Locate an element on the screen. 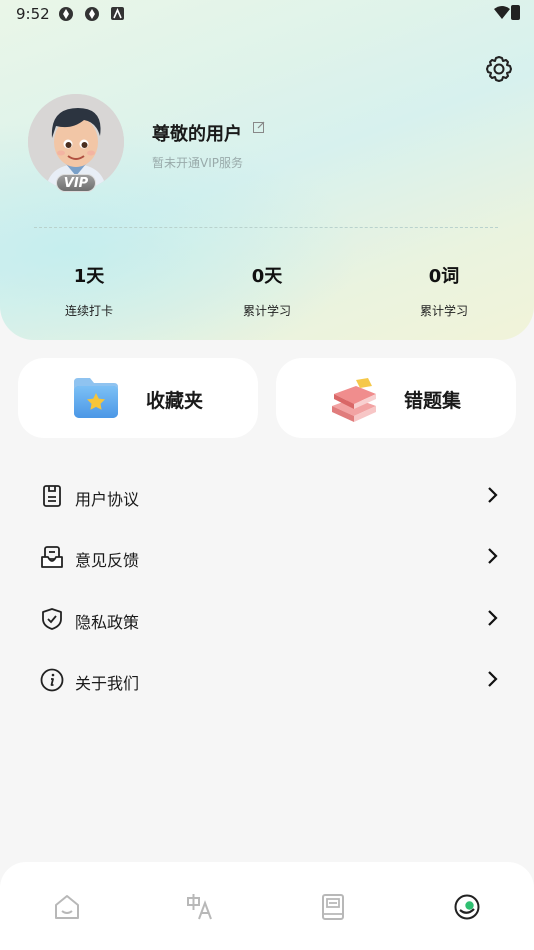  stat-study-days: 0天 累计学习 is located at coordinates (267, 290).